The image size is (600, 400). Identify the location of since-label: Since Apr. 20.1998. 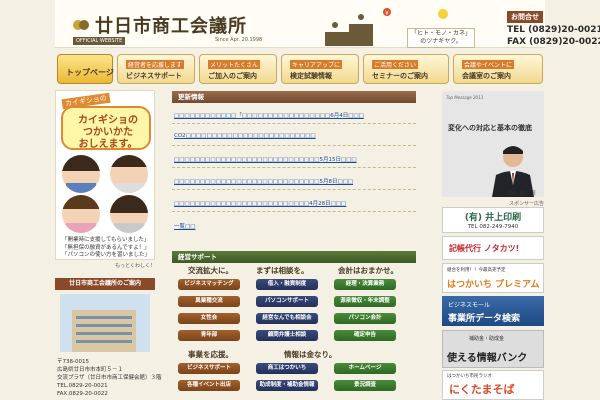
(239, 40).